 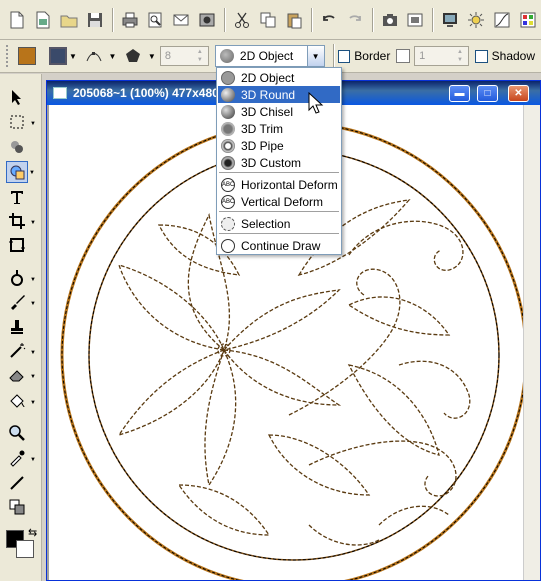 What do you see at coordinates (267, 111) in the screenshot?
I see `menu-item-label: 3D Chisel` at bounding box center [267, 111].